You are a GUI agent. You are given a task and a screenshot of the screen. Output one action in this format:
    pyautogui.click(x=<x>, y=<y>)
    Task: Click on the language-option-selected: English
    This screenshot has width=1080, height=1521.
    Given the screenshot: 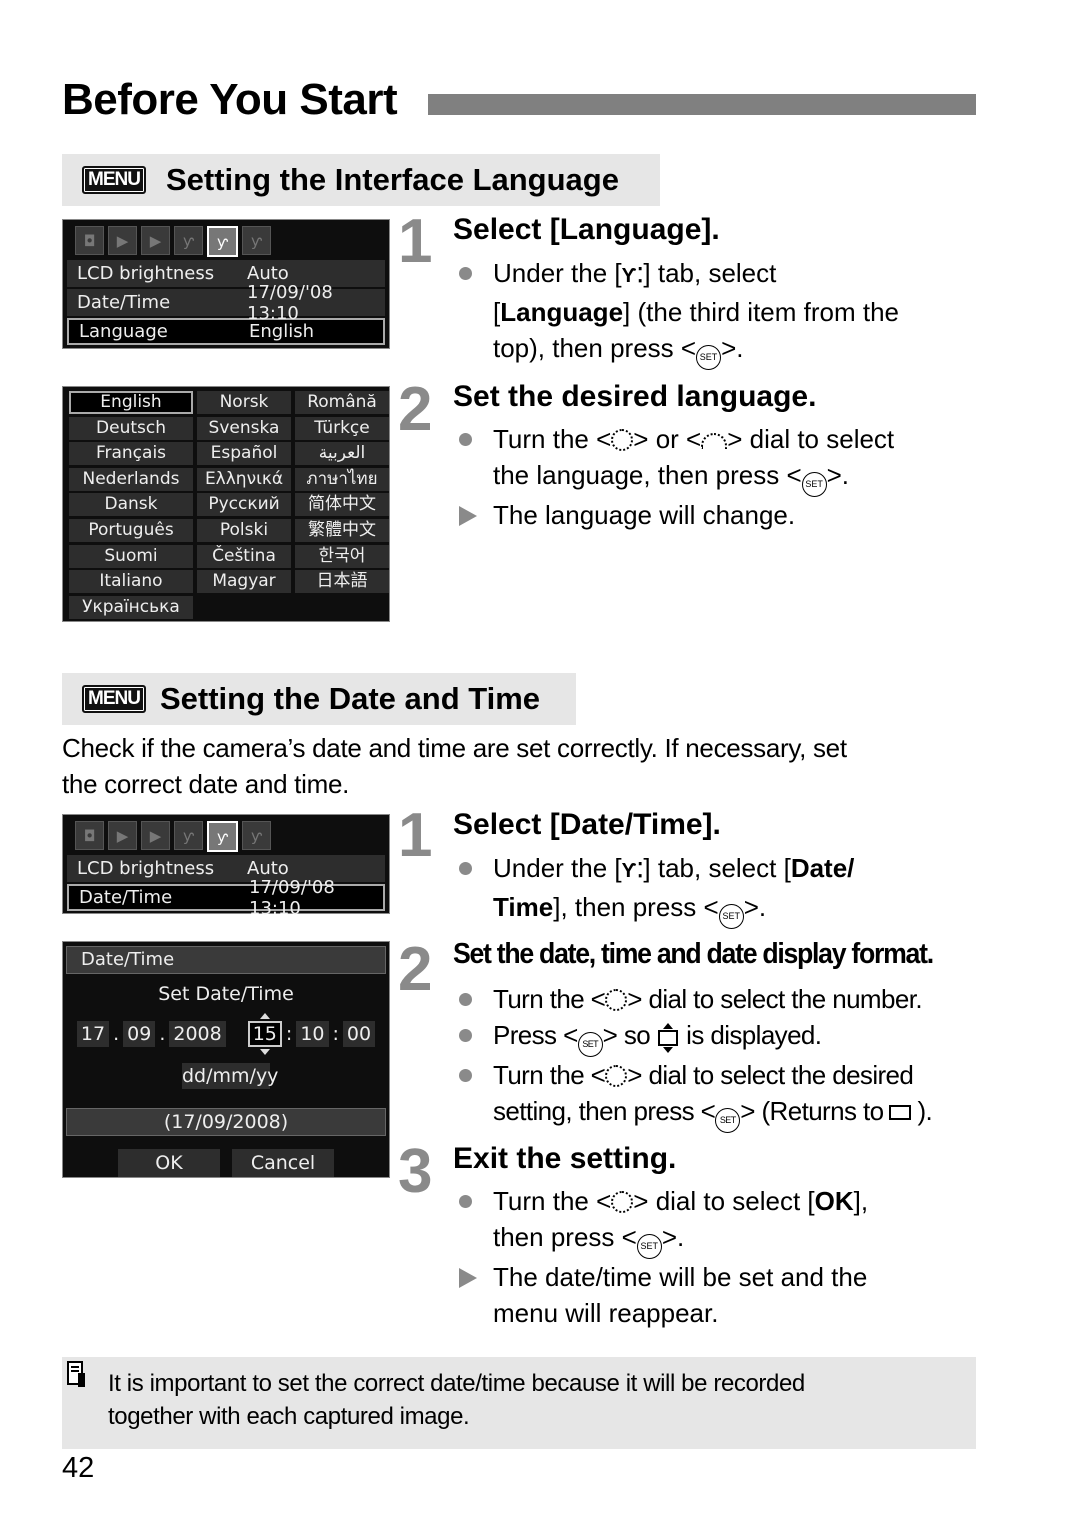 What is the action you would take?
    pyautogui.click(x=131, y=402)
    